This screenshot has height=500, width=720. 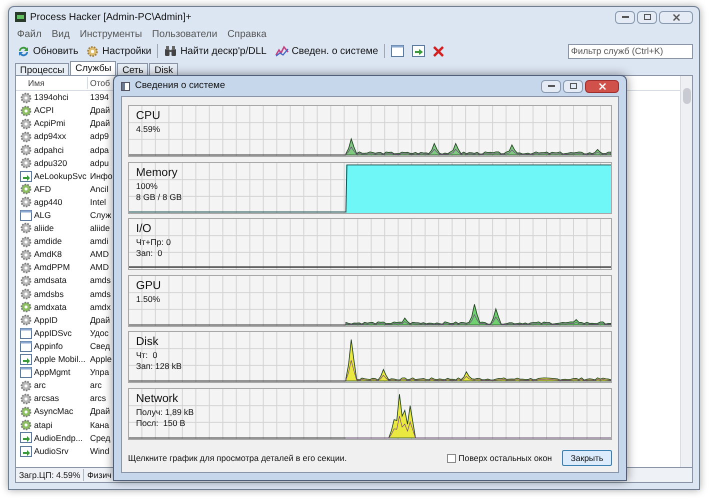 What do you see at coordinates (370, 357) in the screenshot?
I see `graph-panel: Disk Чт: 0 Зап: 128 kB` at bounding box center [370, 357].